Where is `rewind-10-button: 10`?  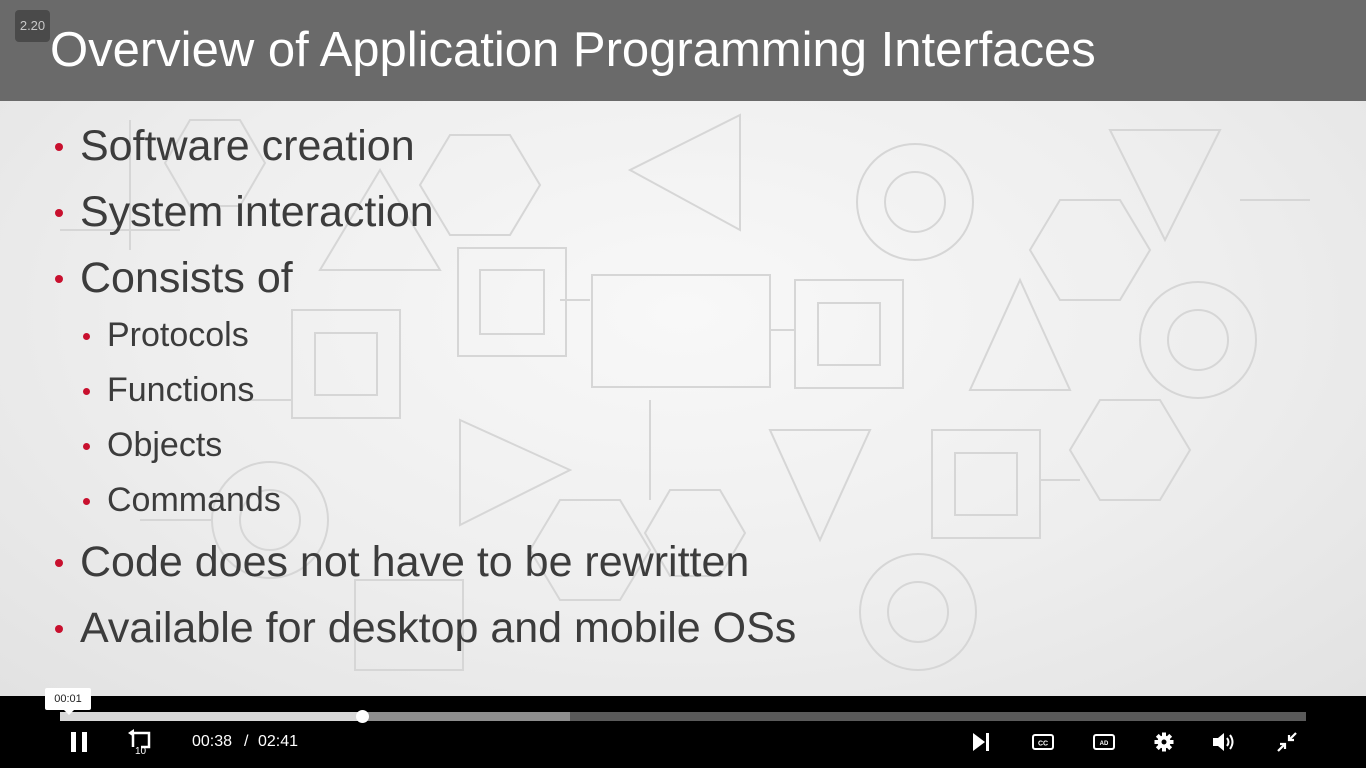
rewind-10-button: 10 is located at coordinates (141, 742).